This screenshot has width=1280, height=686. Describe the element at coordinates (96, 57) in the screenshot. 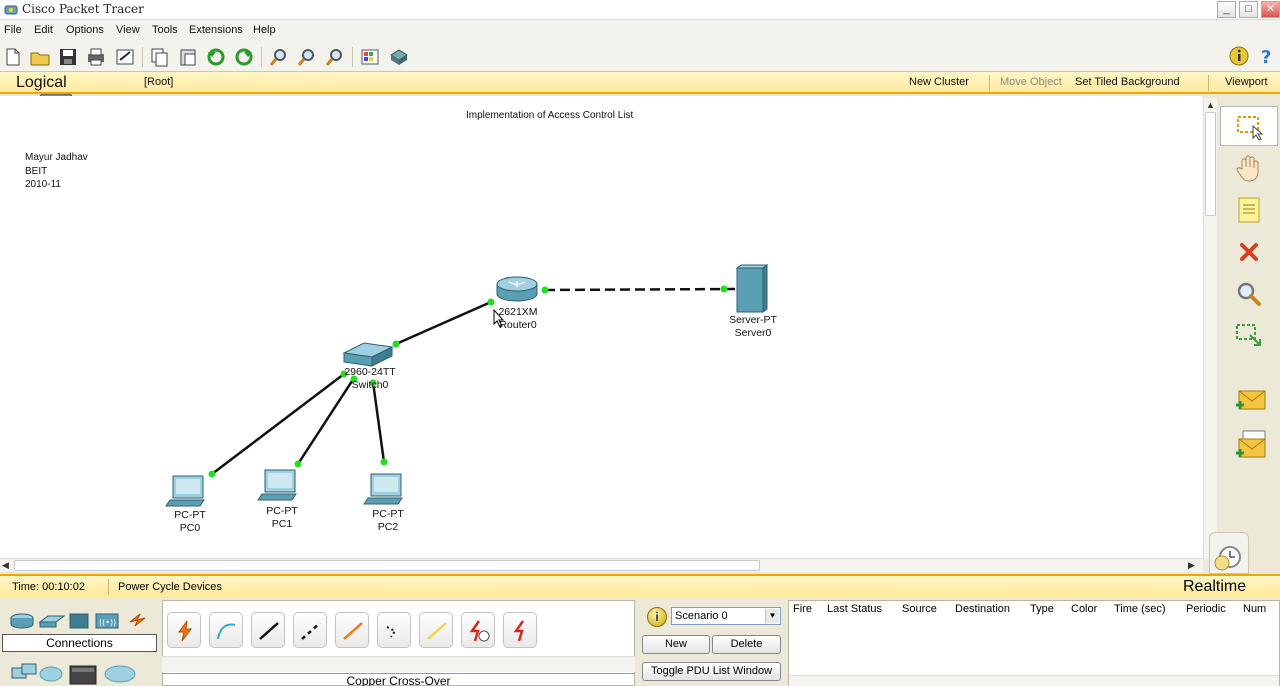

I see `print-icon` at that location.